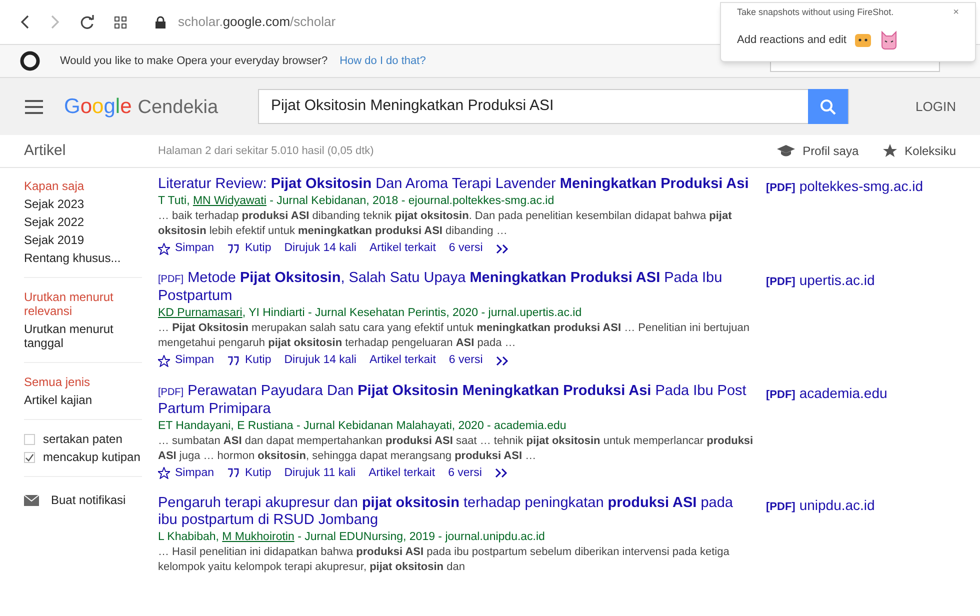 Image resolution: width=980 pixels, height=616 pixels. I want to click on lock-icon, so click(160, 22).